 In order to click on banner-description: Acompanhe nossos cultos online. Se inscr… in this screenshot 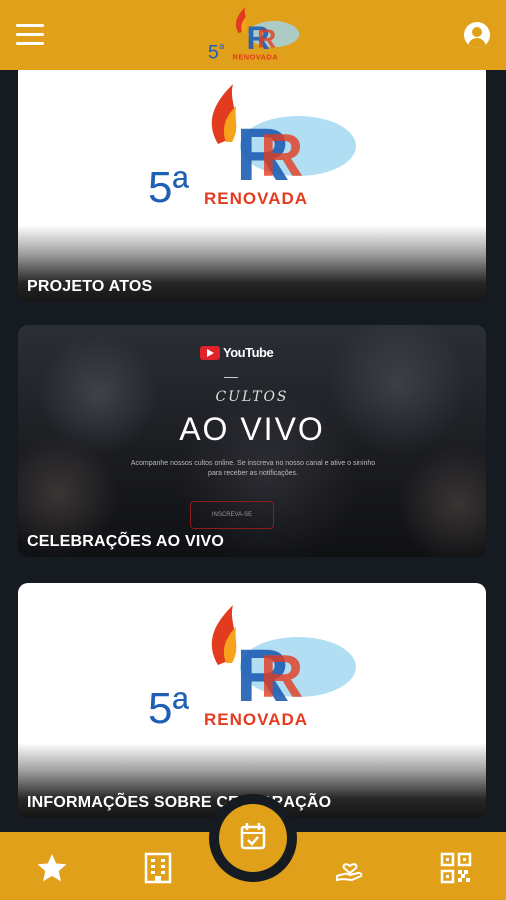, I will do `click(253, 468)`.